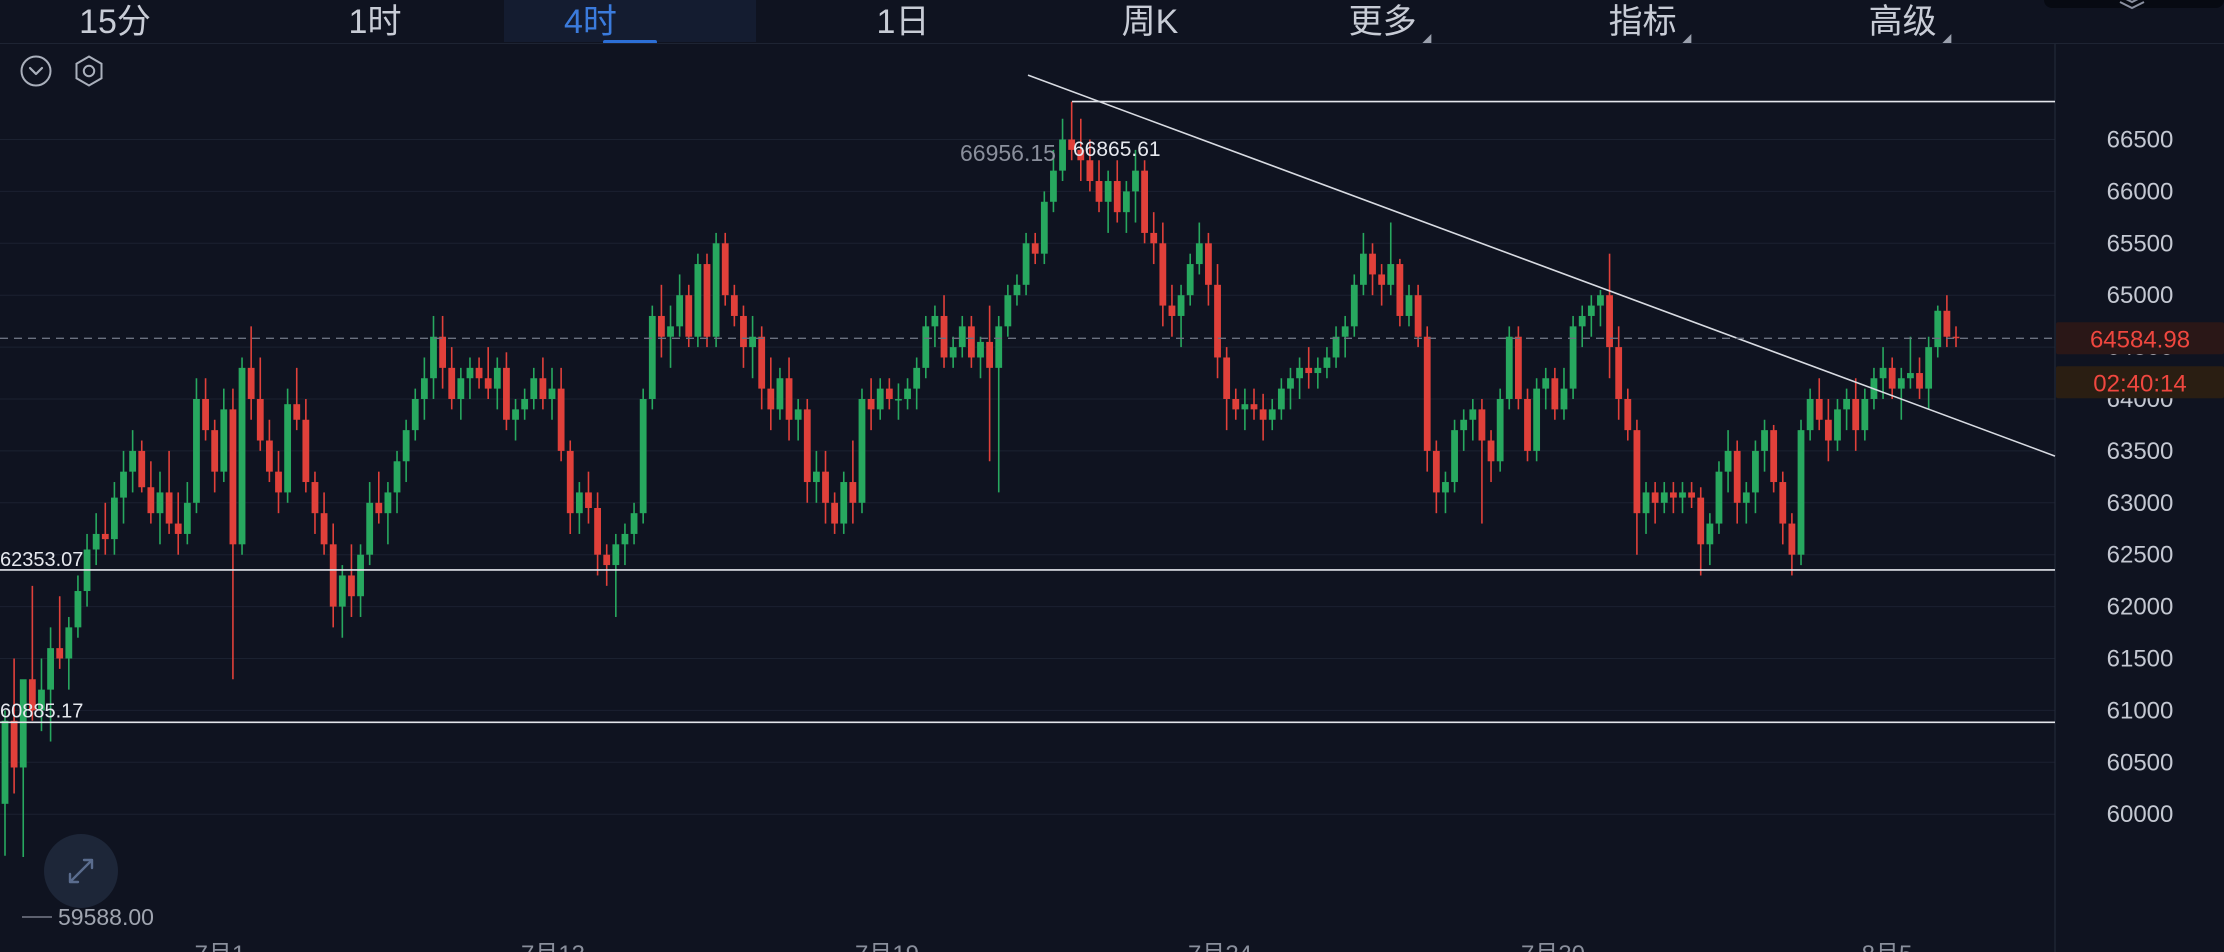 The height and width of the screenshot is (952, 2224). I want to click on level-label-62353: 62353.07, so click(41, 560).